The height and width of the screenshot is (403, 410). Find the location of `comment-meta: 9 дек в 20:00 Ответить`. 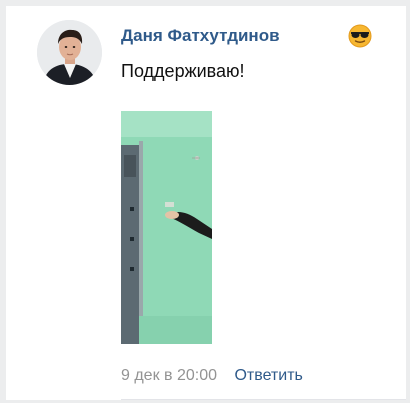

comment-meta: 9 дек в 20:00 Ответить is located at coordinates (212, 376).